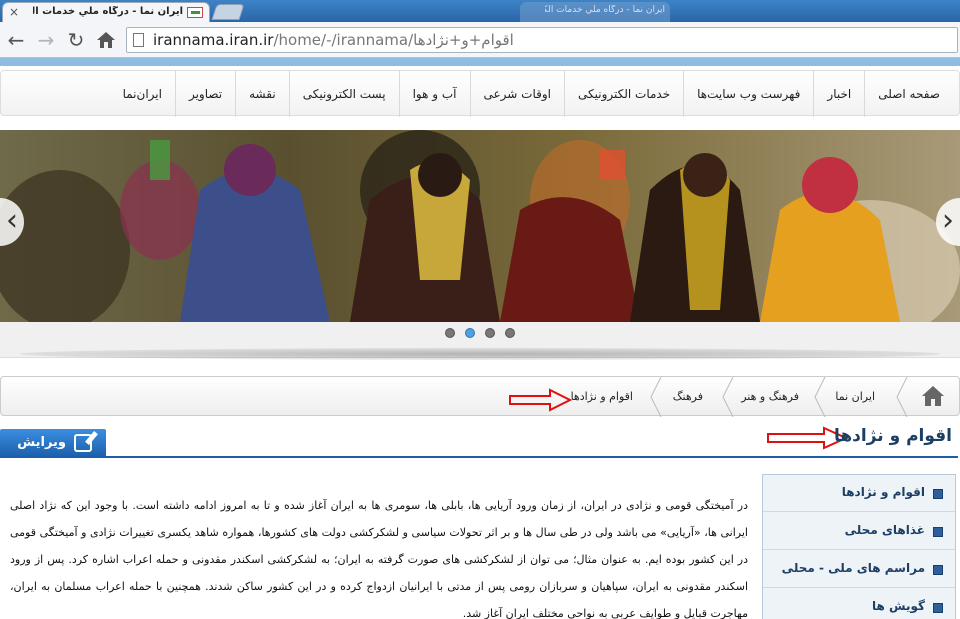 The height and width of the screenshot is (619, 960). Describe the element at coordinates (480, 335) in the screenshot. I see `slider-dots` at that location.